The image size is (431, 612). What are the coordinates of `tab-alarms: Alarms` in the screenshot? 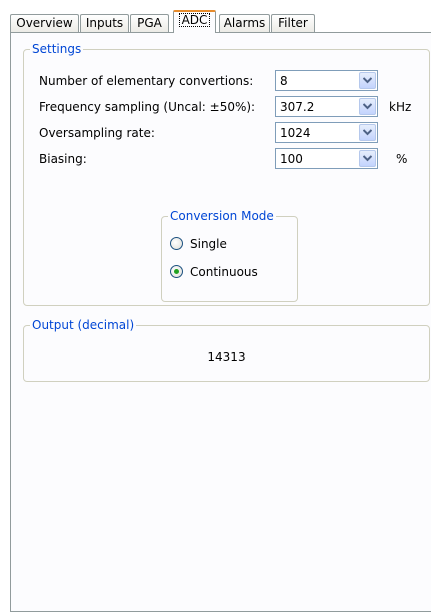 It's located at (244, 23).